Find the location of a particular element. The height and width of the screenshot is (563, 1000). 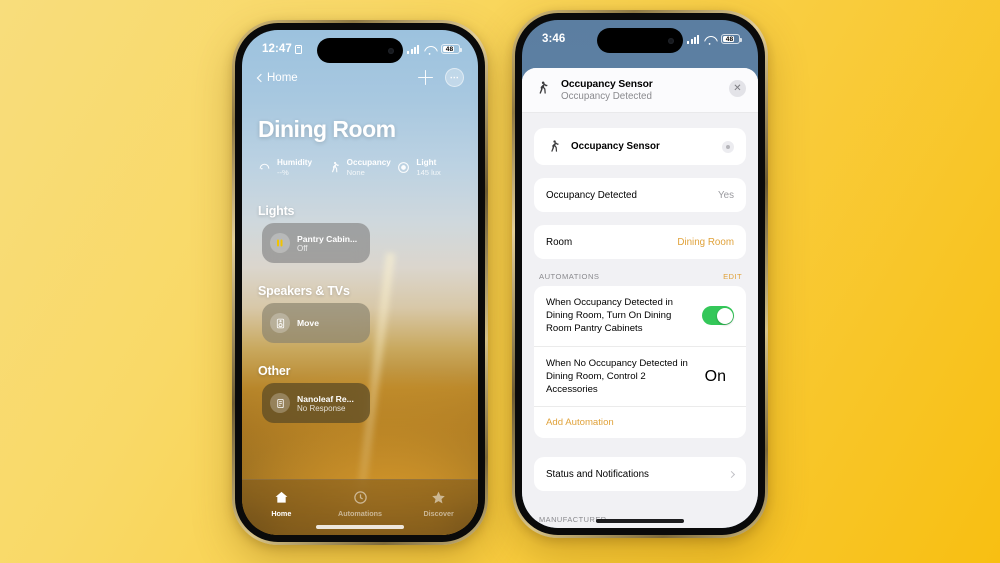

sensor-light-text: Light 145 lux is located at coordinates (428, 168).